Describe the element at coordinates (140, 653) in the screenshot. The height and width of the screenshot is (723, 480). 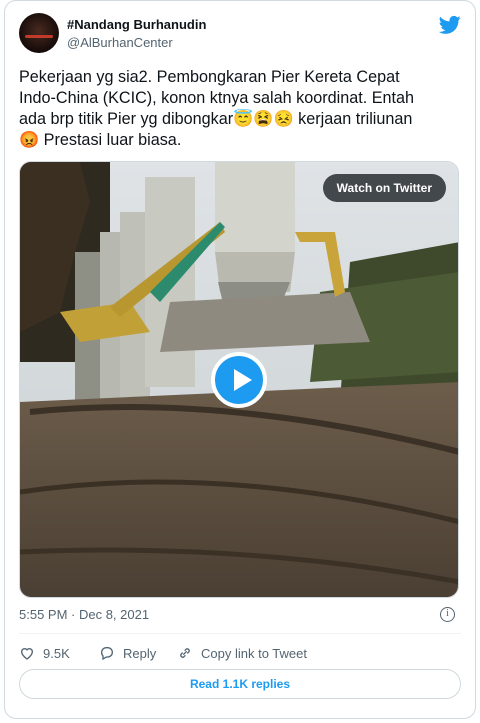
I see `reply-label: Reply` at that location.